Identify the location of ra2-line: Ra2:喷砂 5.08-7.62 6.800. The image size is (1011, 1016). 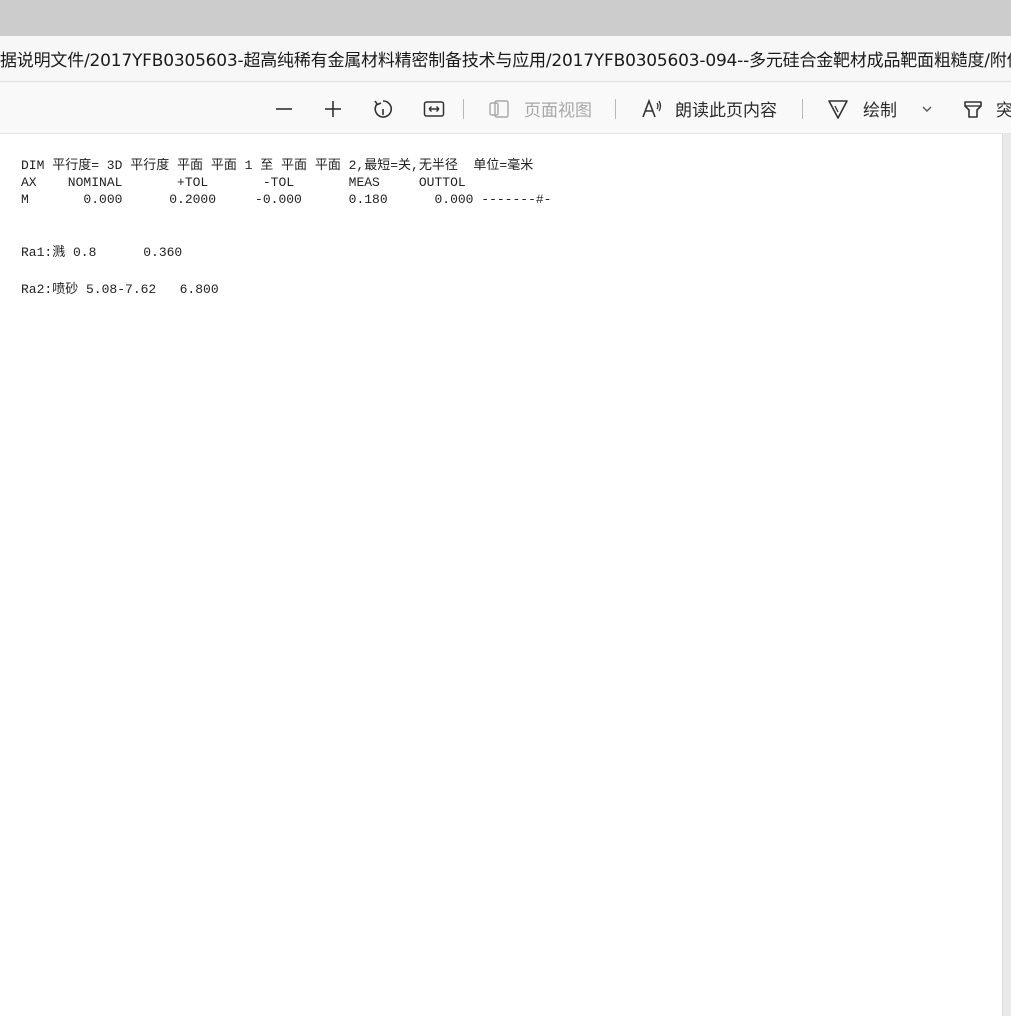
(120, 289).